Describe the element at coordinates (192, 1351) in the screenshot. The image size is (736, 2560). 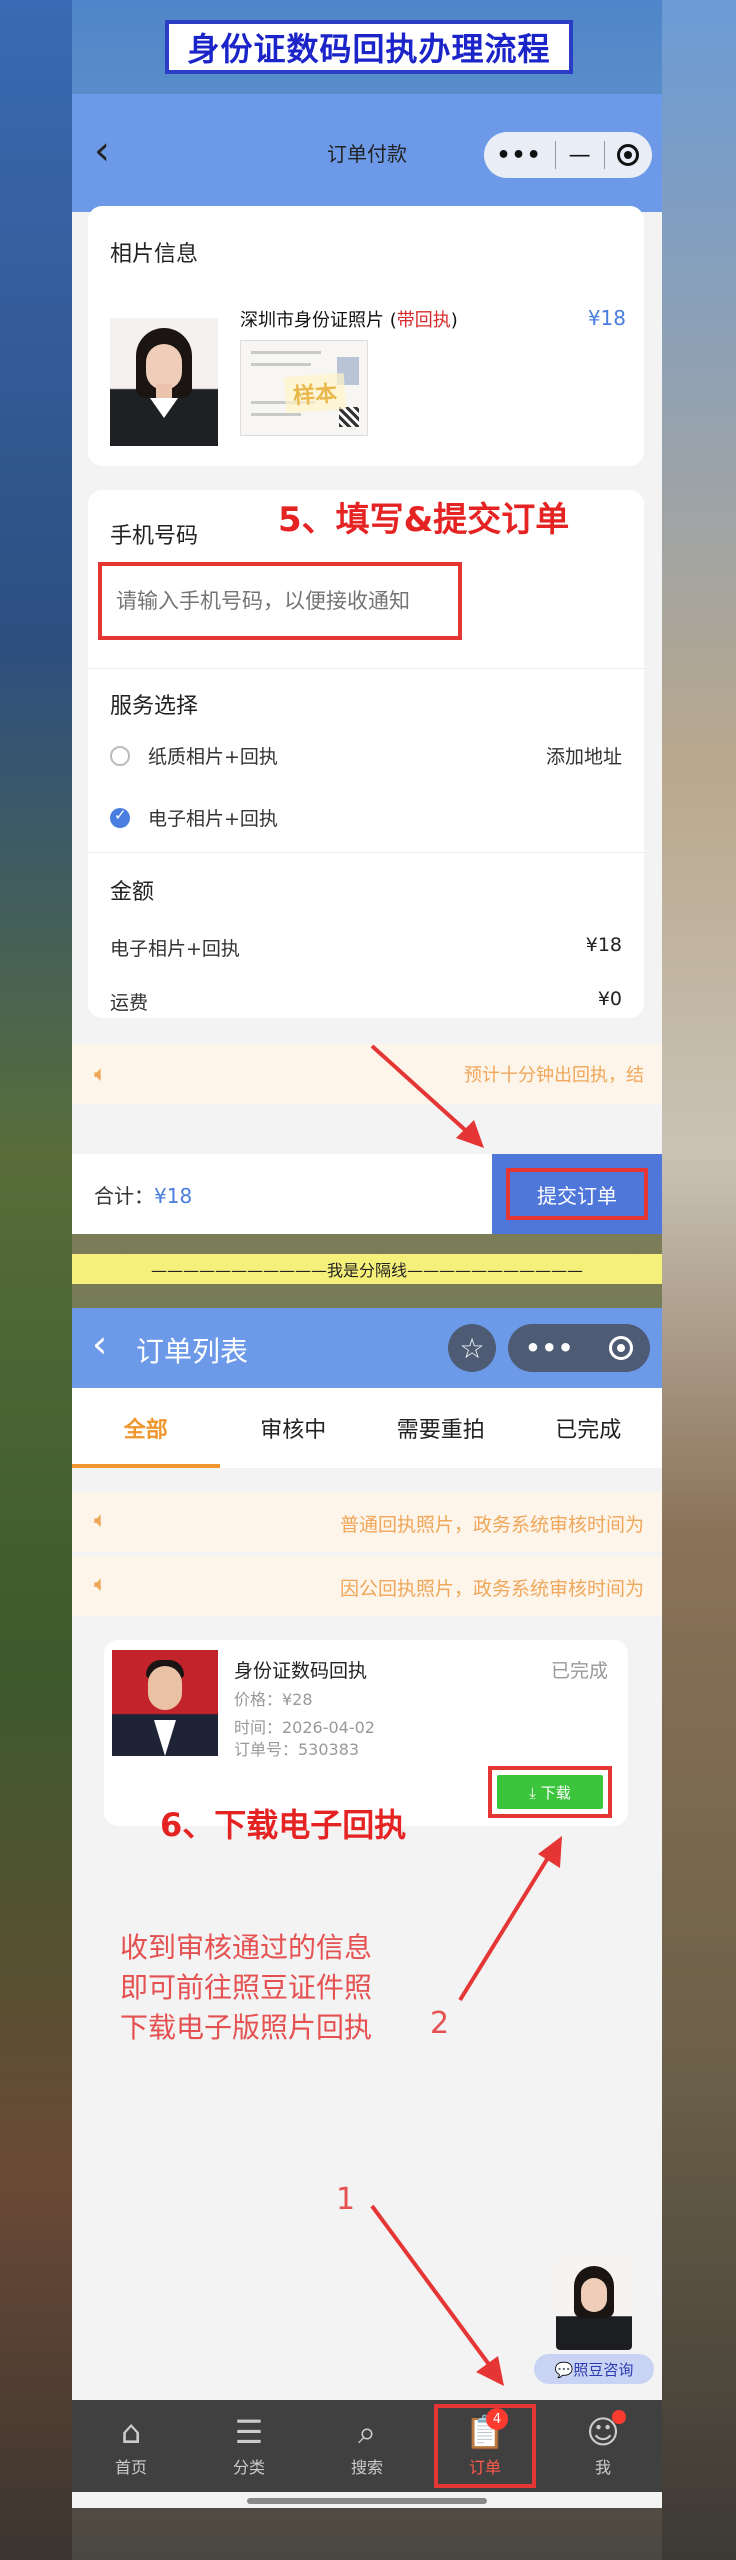
I see `navbar-title: 订单列表` at that location.